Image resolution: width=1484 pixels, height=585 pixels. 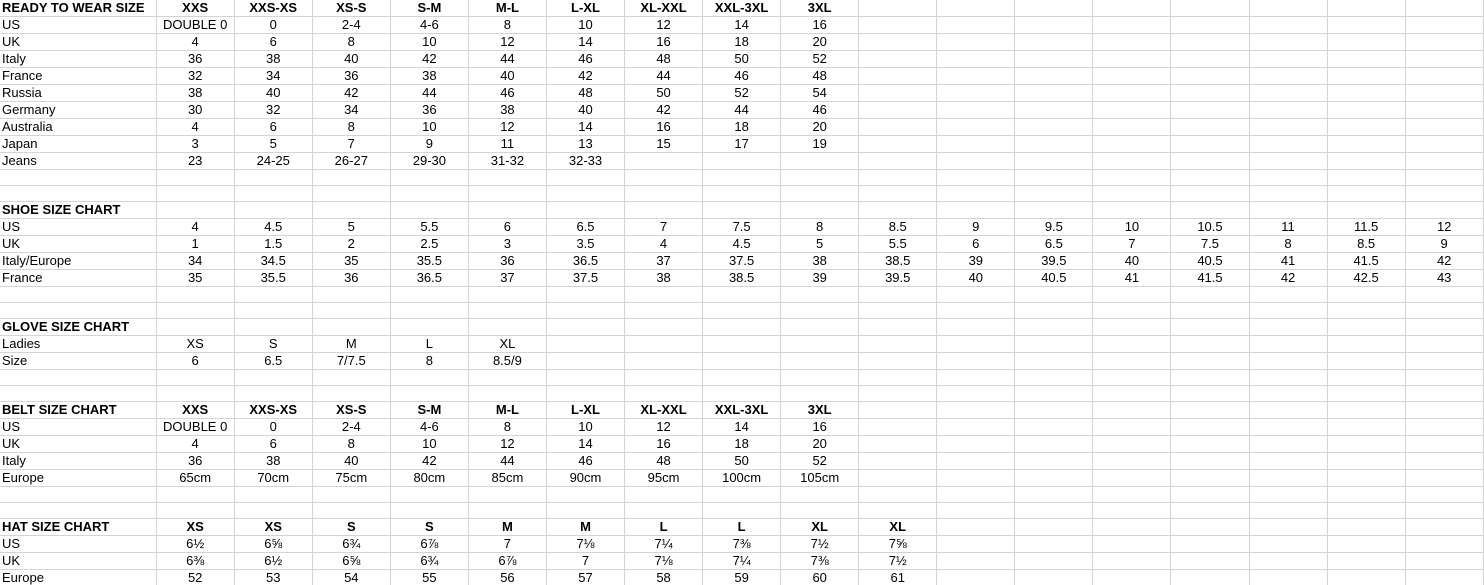 What do you see at coordinates (429, 25) in the screenshot?
I see `data-cell: 4-6` at bounding box center [429, 25].